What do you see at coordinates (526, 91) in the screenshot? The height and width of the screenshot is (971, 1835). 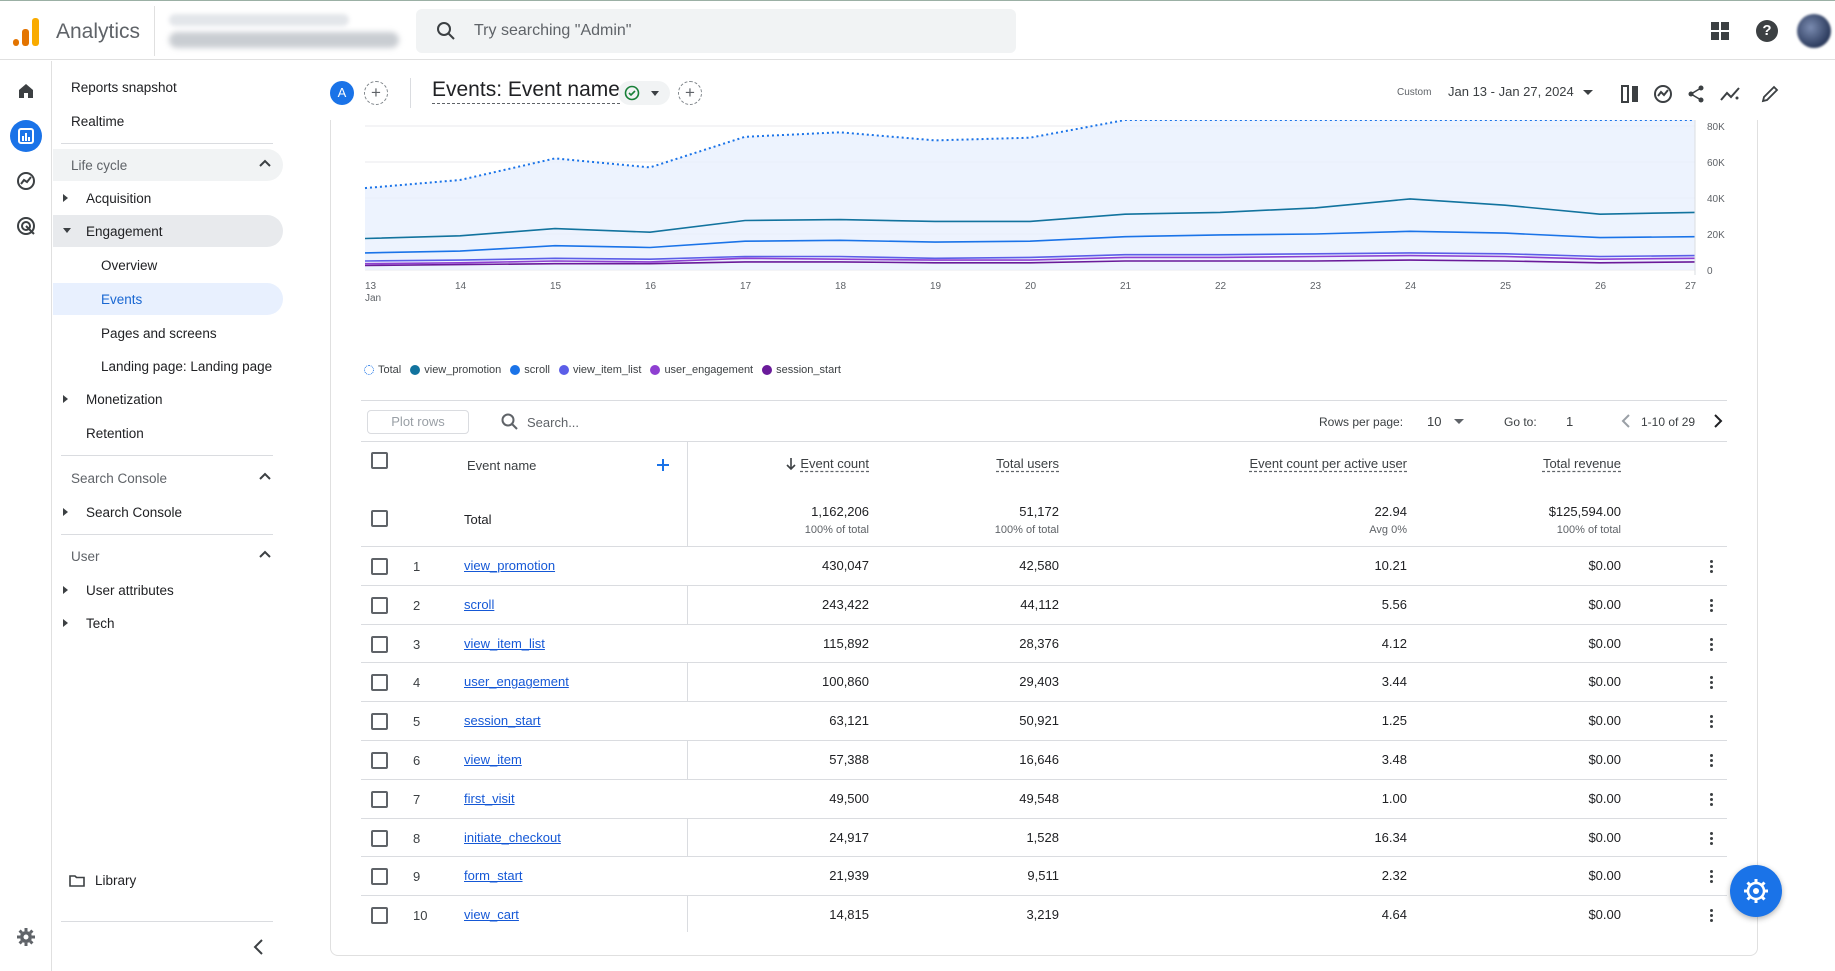 I see `page-title: Events: Event name` at bounding box center [526, 91].